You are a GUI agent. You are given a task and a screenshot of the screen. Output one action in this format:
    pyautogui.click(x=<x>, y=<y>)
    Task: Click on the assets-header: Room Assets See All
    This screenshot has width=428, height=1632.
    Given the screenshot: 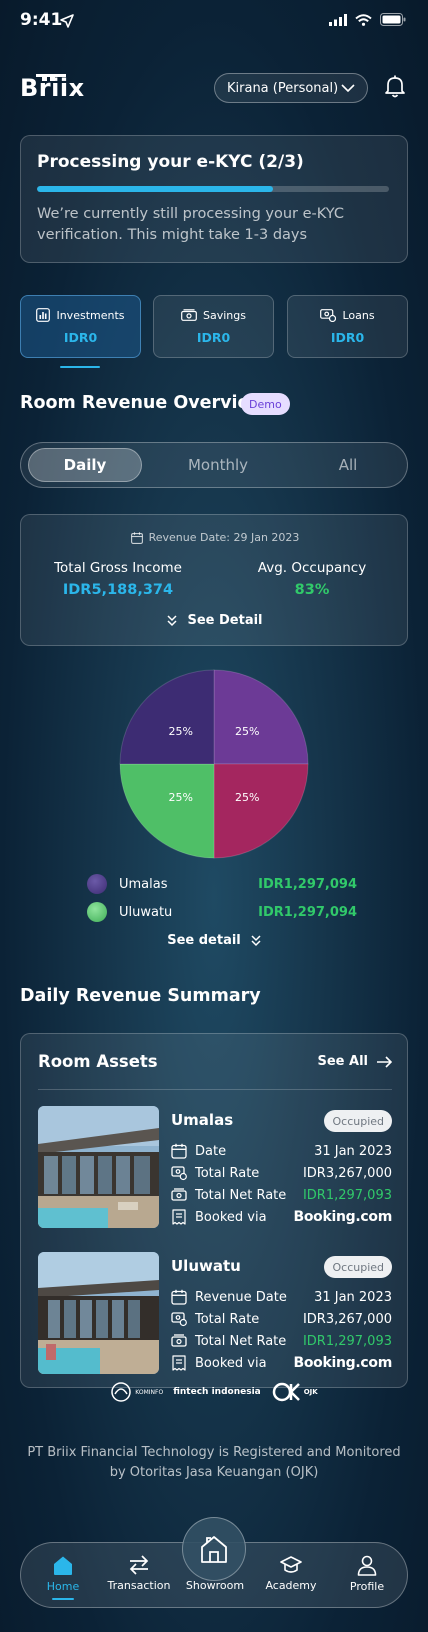 What is the action you would take?
    pyautogui.click(x=215, y=1061)
    